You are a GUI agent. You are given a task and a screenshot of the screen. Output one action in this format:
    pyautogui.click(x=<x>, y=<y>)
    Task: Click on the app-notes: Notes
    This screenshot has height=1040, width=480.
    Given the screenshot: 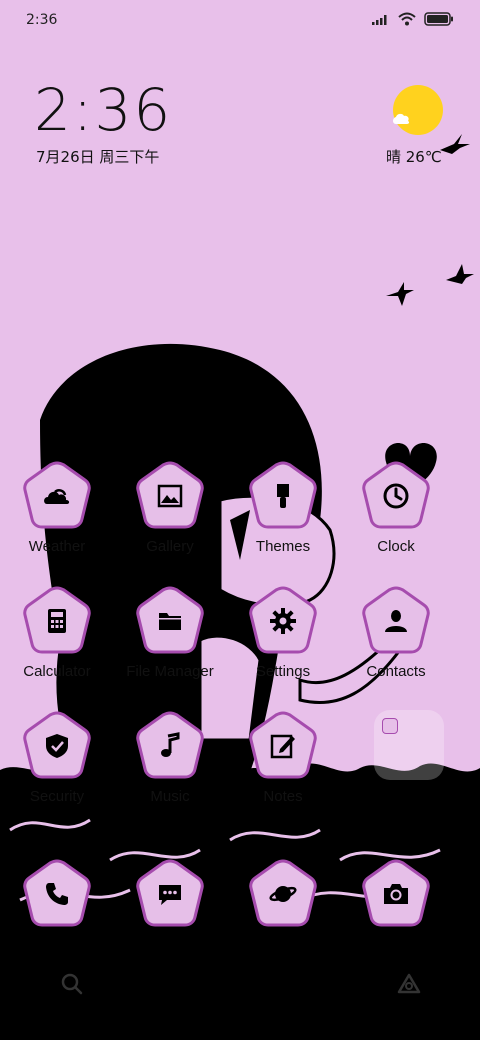 What is the action you would take?
    pyautogui.click(x=283, y=757)
    